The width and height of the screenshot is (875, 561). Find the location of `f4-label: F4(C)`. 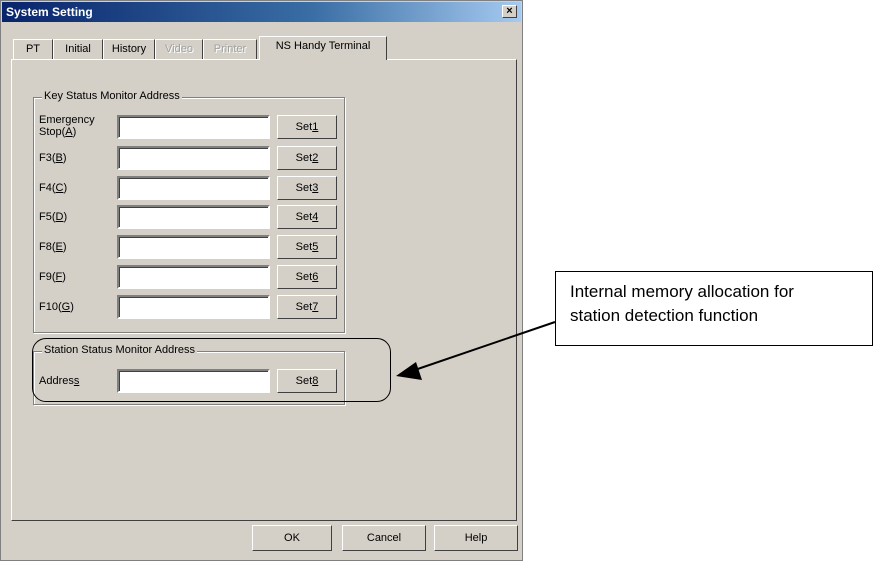

f4-label: F4(C) is located at coordinates (53, 188).